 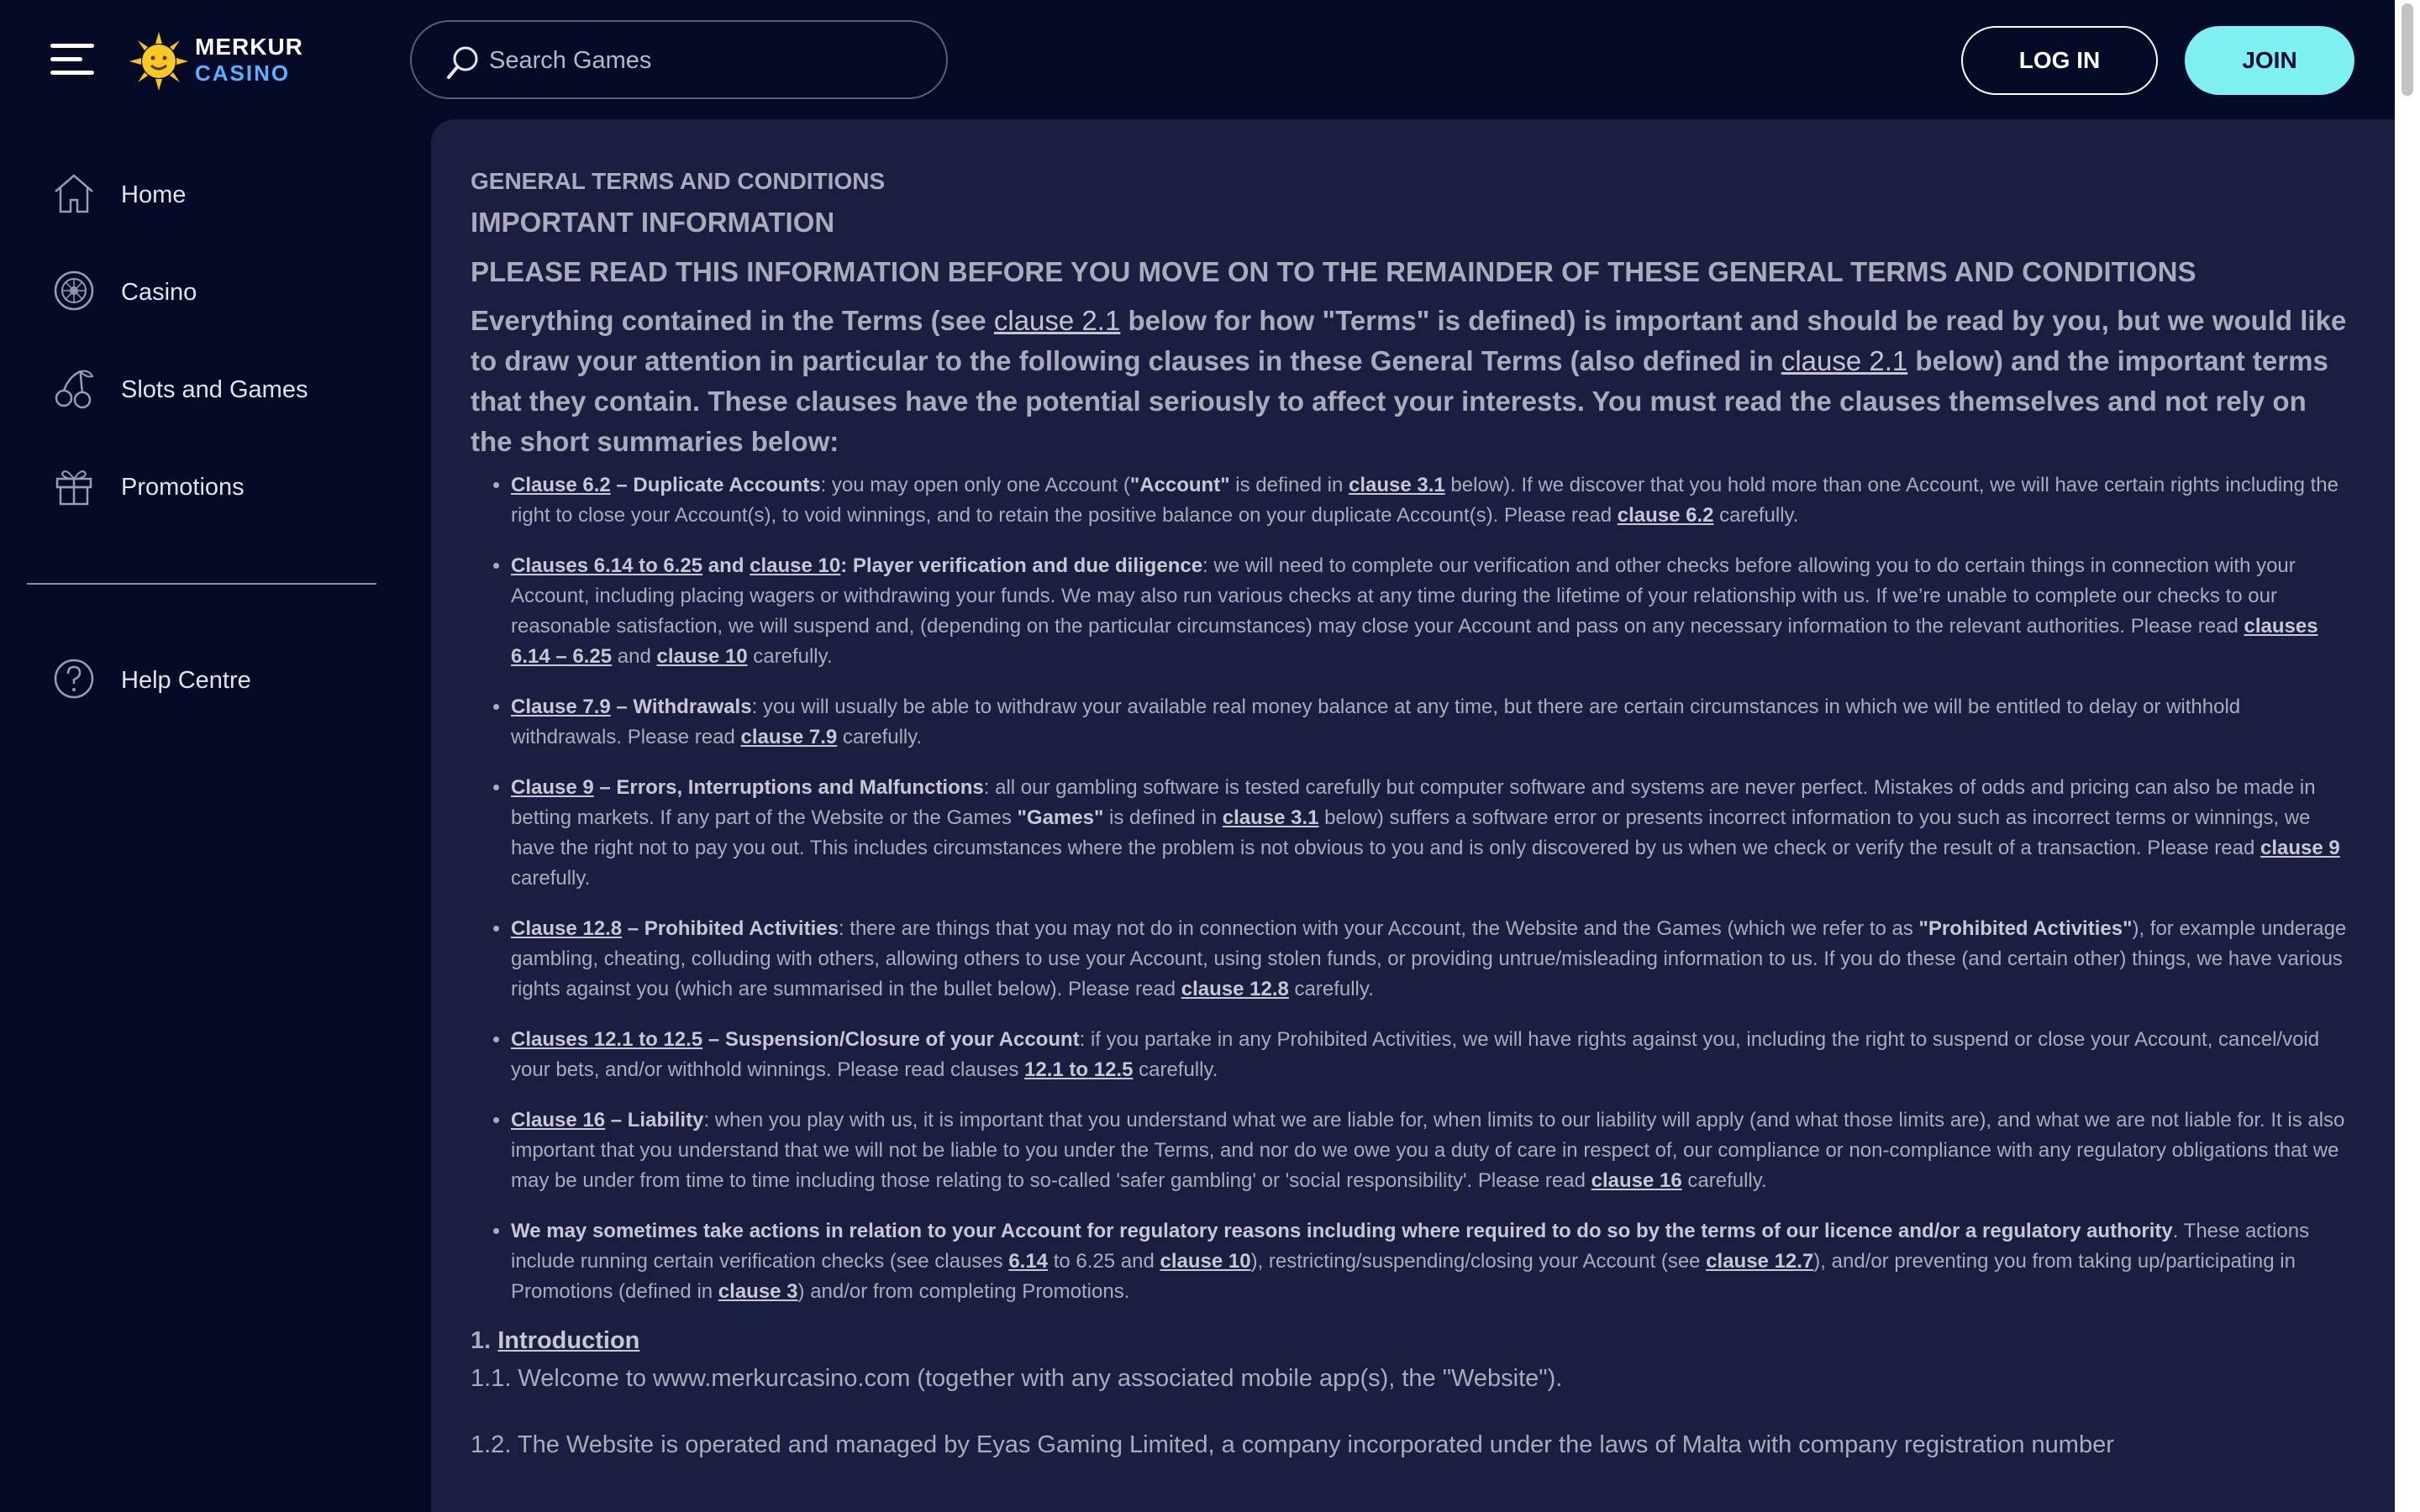 What do you see at coordinates (2300, 848) in the screenshot?
I see `clause-link: clause 9` at bounding box center [2300, 848].